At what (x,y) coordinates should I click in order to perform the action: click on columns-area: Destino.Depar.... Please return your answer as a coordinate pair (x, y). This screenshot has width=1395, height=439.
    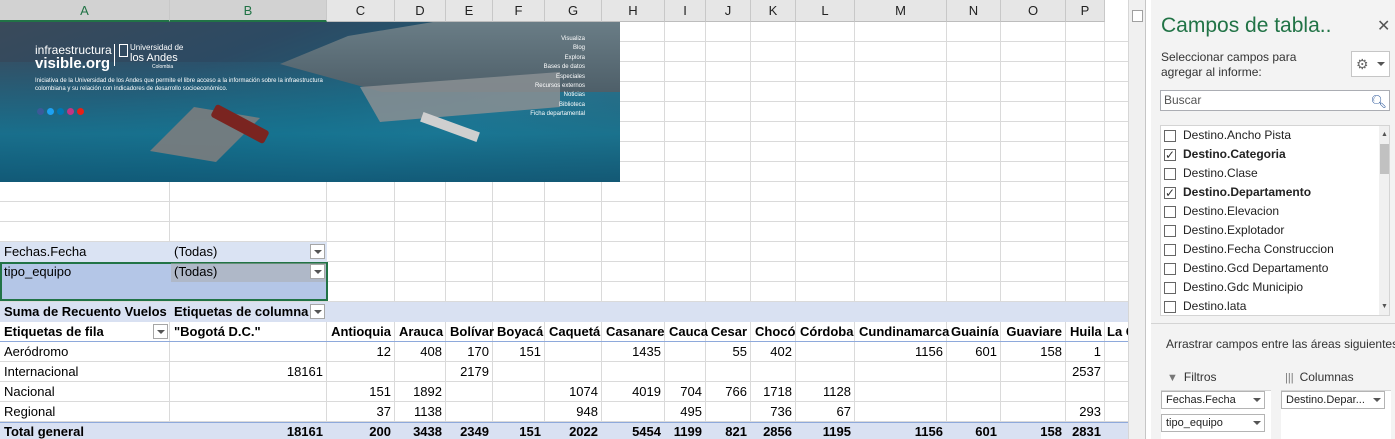
    Looking at the image, I should click on (1336, 414).